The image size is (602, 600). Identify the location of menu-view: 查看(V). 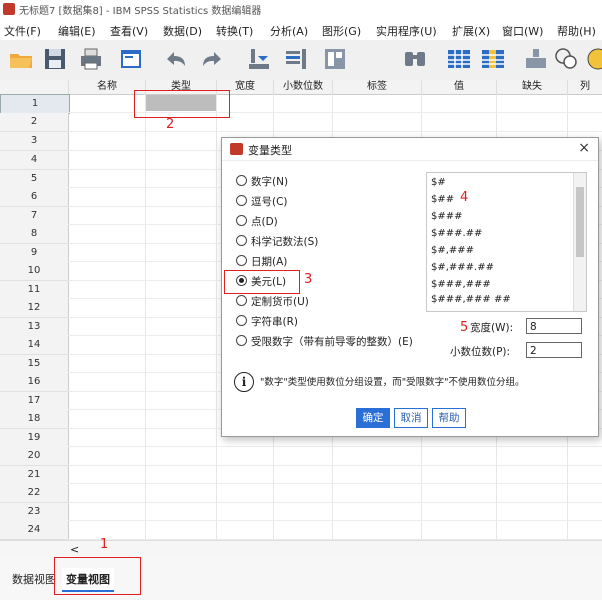
(129, 31).